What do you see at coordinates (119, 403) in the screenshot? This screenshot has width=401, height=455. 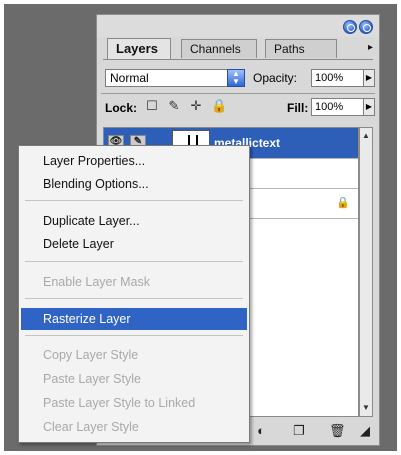 I see `menu-item-paste-layer-style-to-linked: Paste Layer Style to Linked` at bounding box center [119, 403].